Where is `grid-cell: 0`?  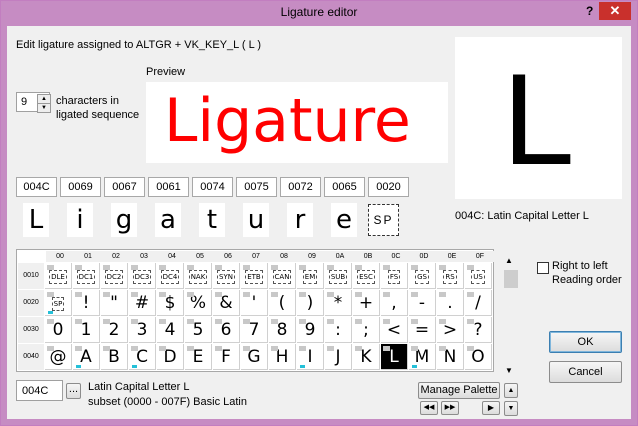
grid-cell: 0 is located at coordinates (58, 330).